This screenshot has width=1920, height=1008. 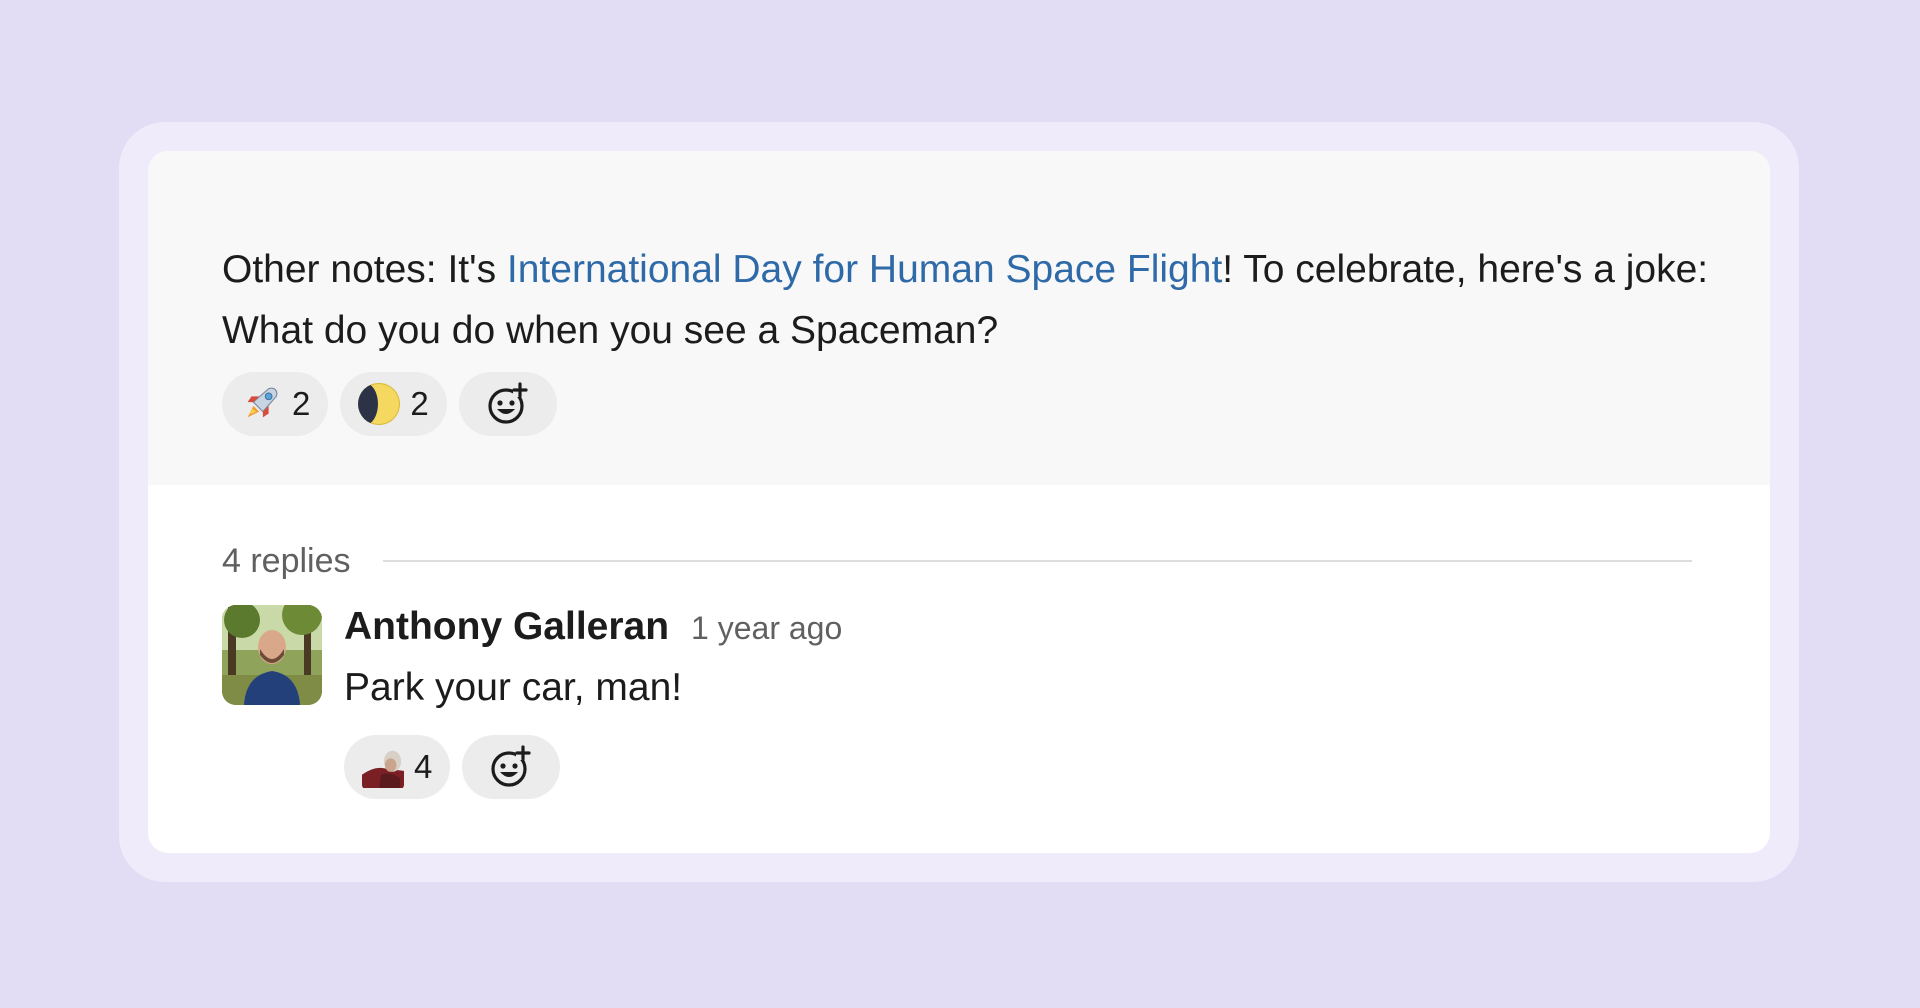 I want to click on author-name: Anthony Galleran, so click(x=506, y=627).